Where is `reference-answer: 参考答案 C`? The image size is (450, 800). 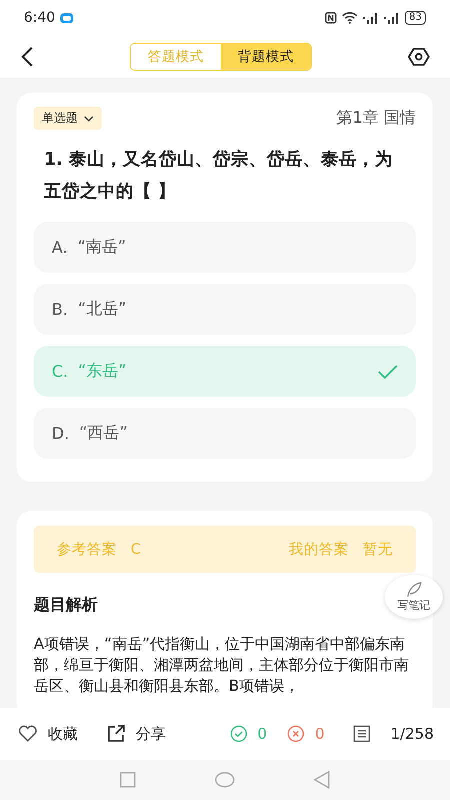
reference-answer: 参考答案 C is located at coordinates (99, 549).